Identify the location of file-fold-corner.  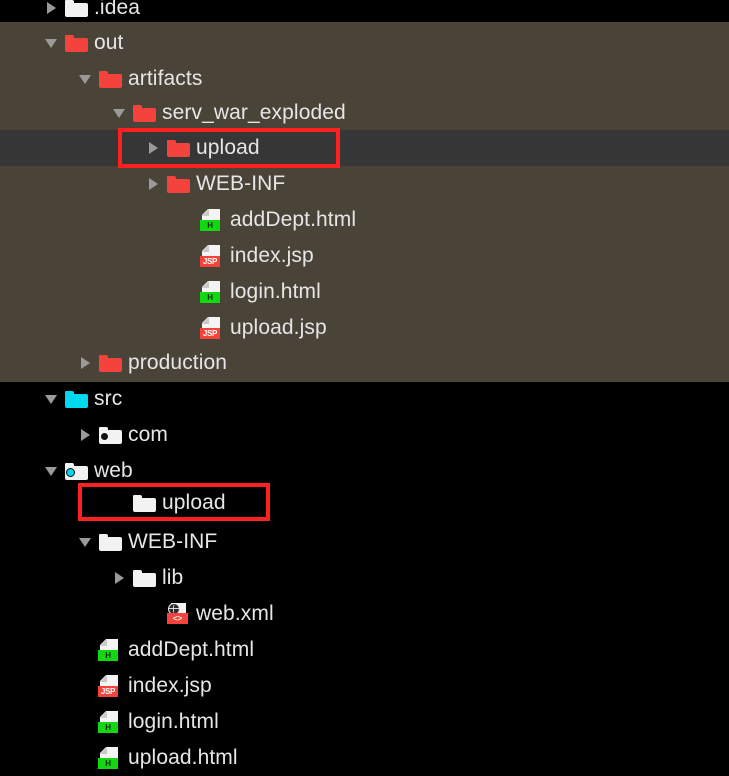
(205, 212).